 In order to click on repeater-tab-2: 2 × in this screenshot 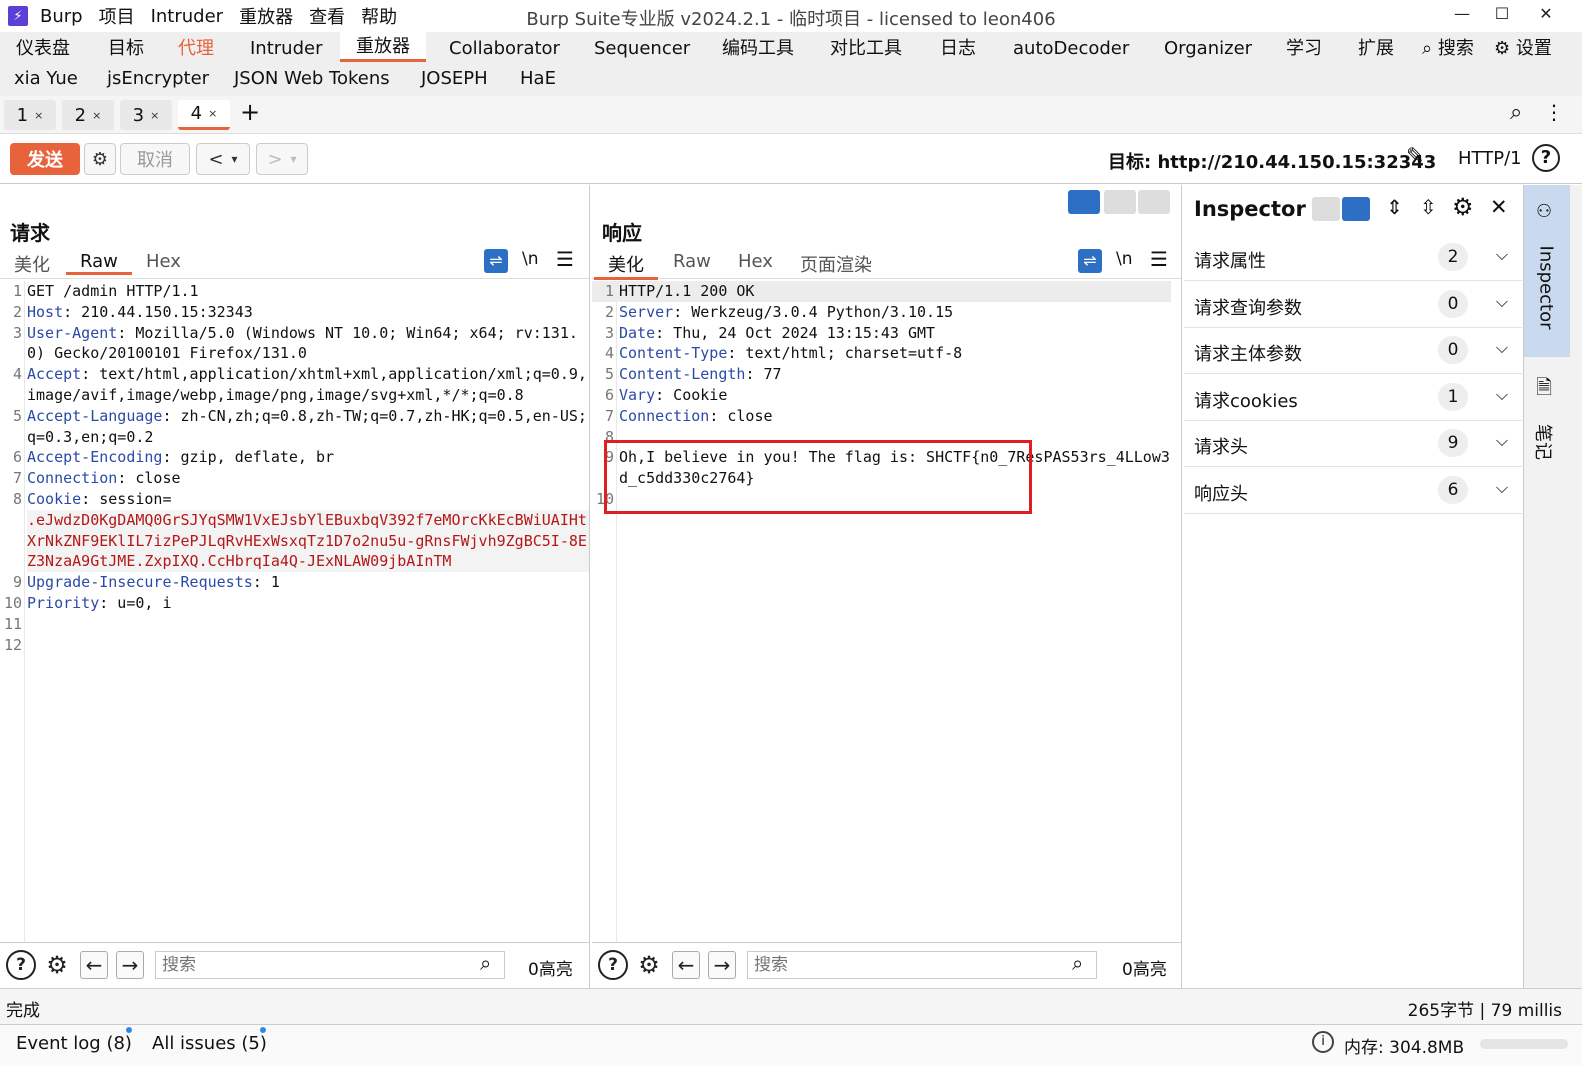, I will do `click(88, 115)`.